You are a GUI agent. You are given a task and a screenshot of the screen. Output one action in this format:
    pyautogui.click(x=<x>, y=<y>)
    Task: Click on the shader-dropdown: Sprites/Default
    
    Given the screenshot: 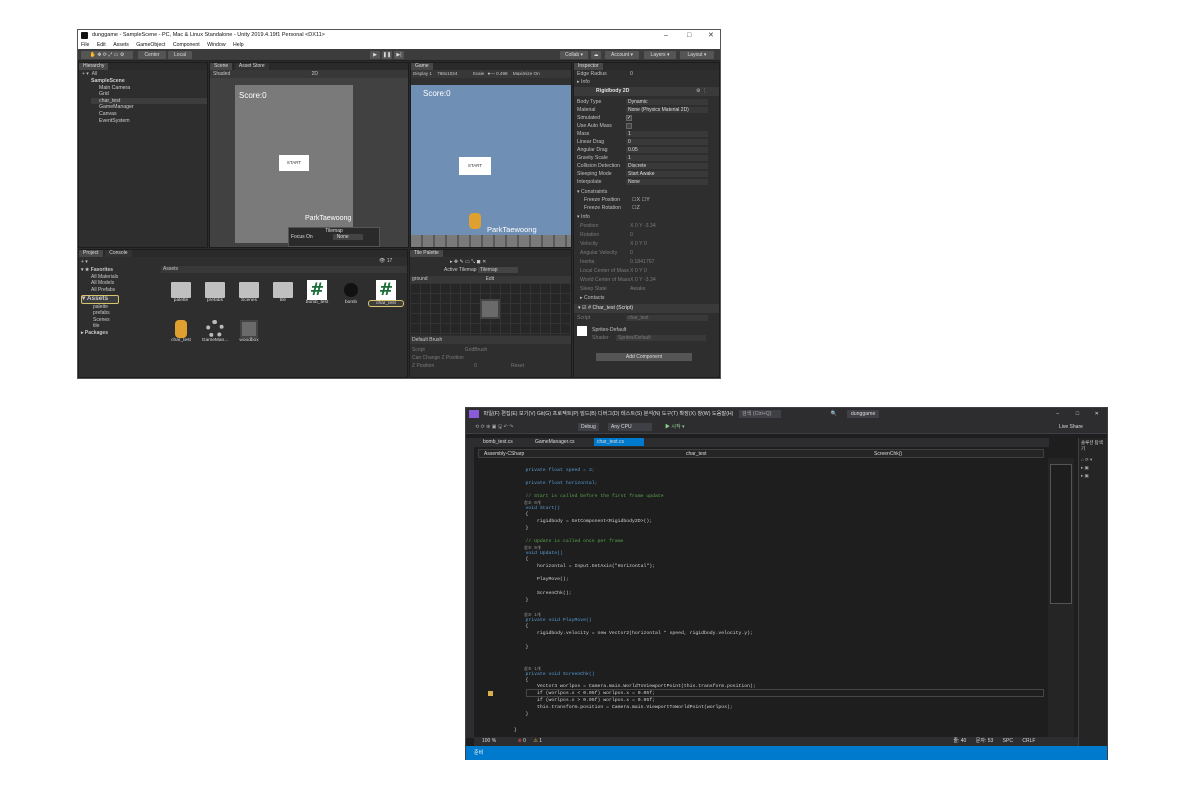 What is the action you would take?
    pyautogui.click(x=661, y=338)
    